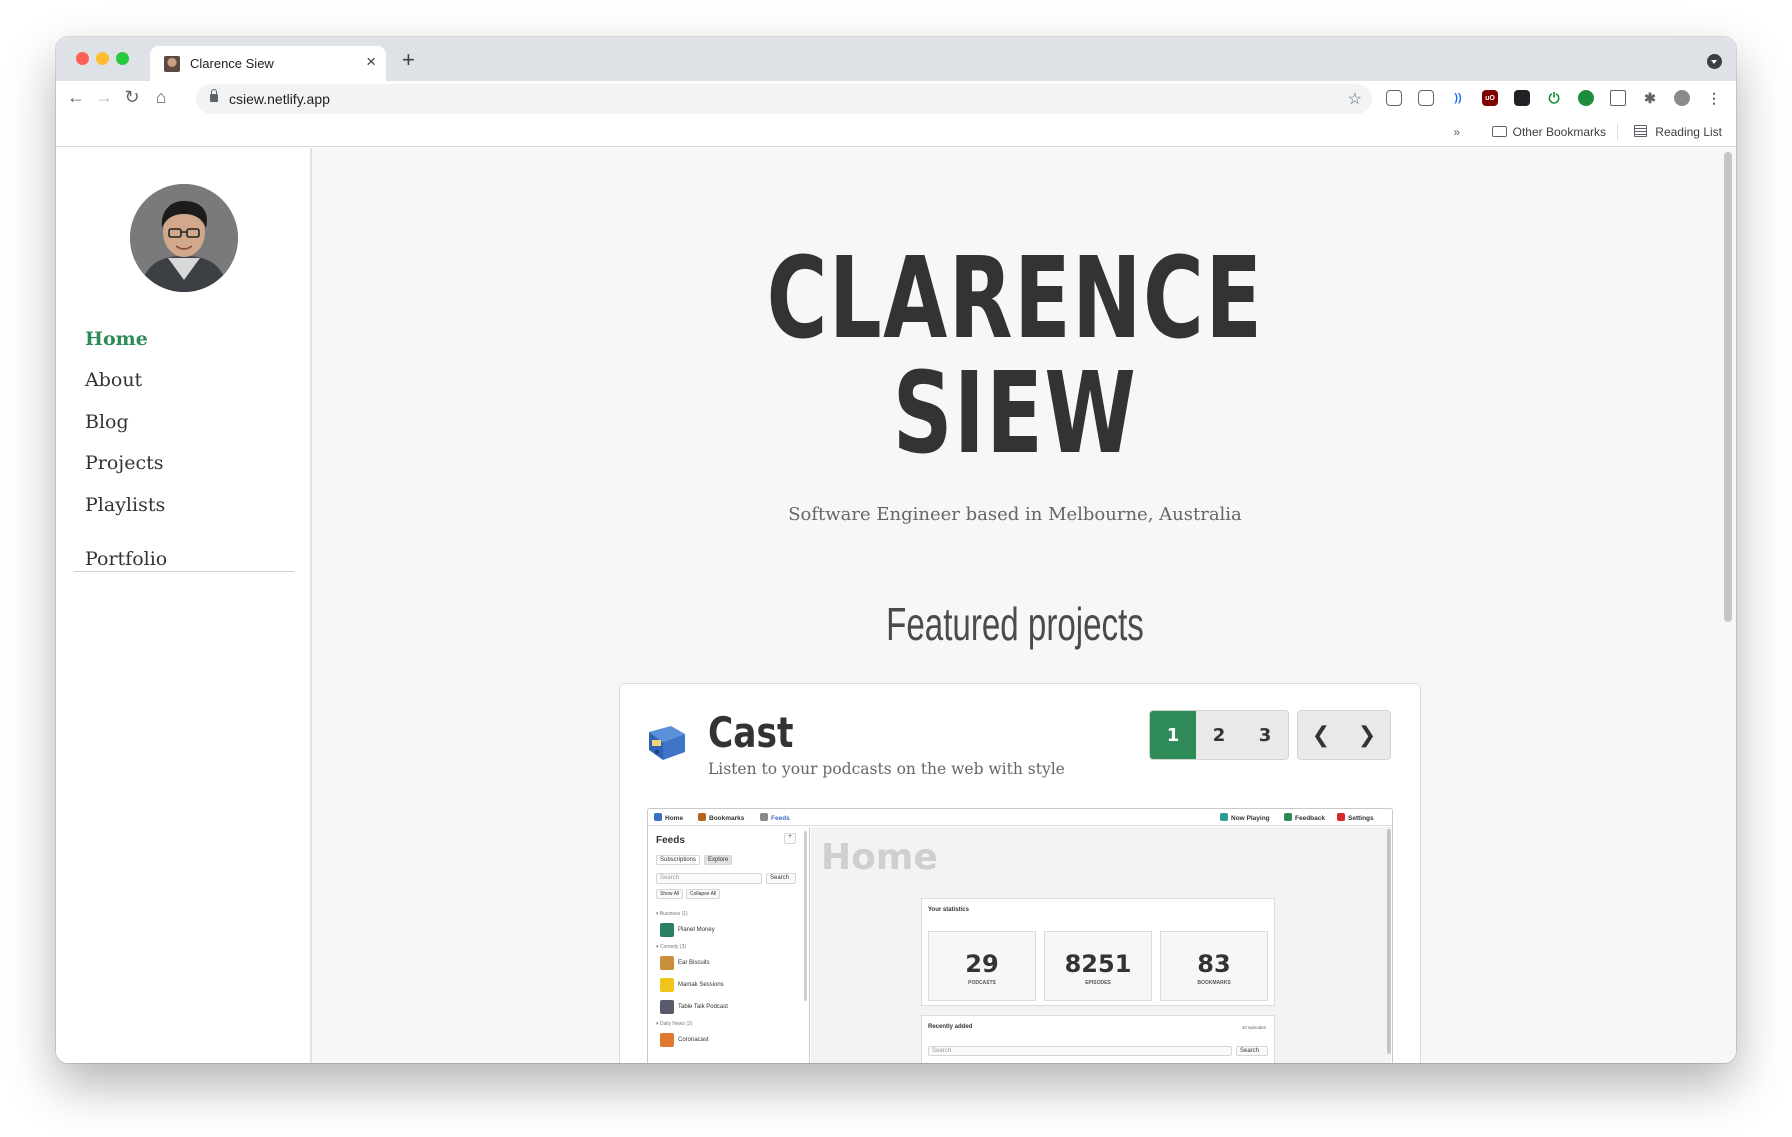 This screenshot has height=1137, width=1792. I want to click on sidebar-item-projects: Projects, so click(124, 463).